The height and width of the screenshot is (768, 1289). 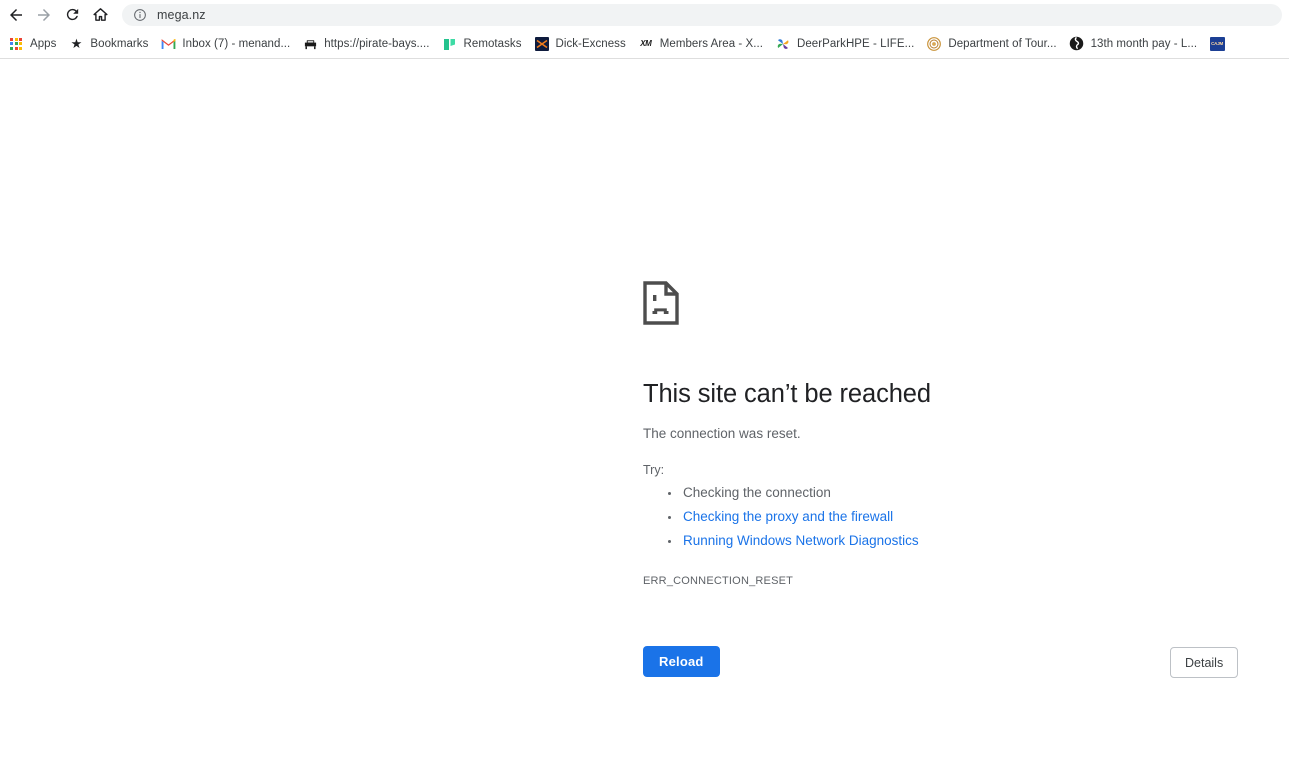 What do you see at coordinates (43, 43) in the screenshot?
I see `bookmark-label: Apps` at bounding box center [43, 43].